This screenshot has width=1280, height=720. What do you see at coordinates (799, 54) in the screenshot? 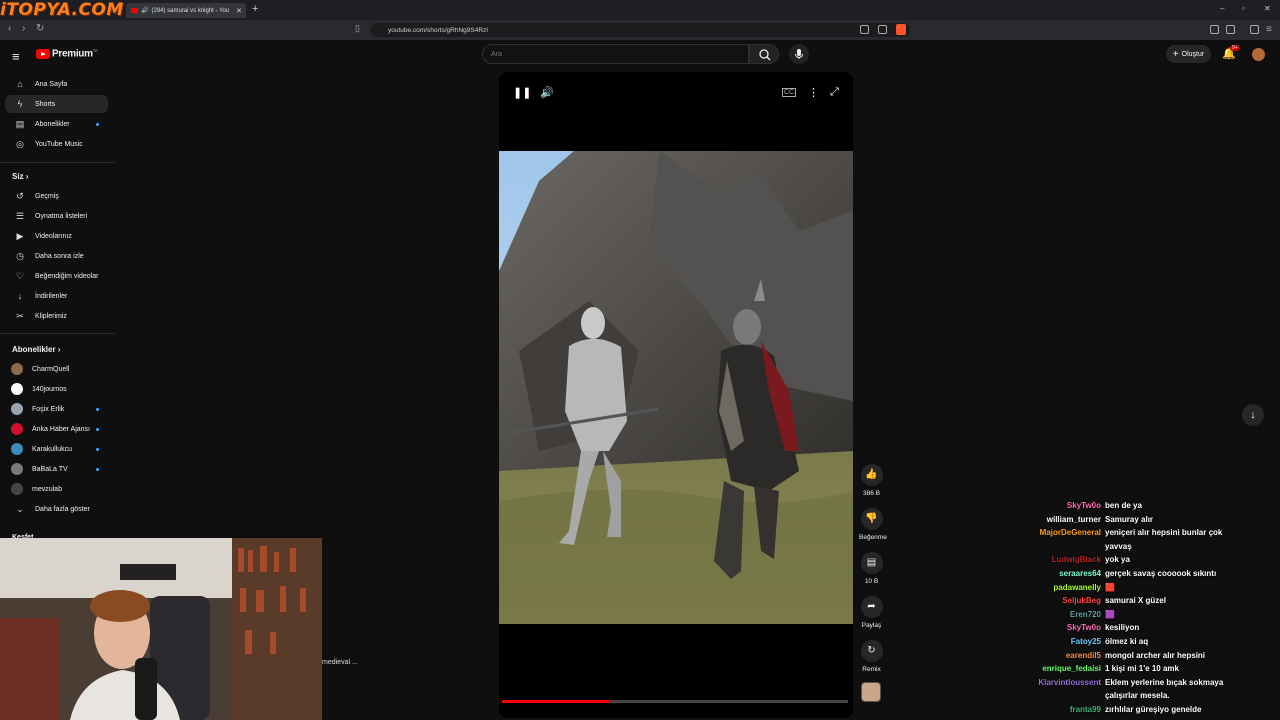
I see `voice-search-button` at bounding box center [799, 54].